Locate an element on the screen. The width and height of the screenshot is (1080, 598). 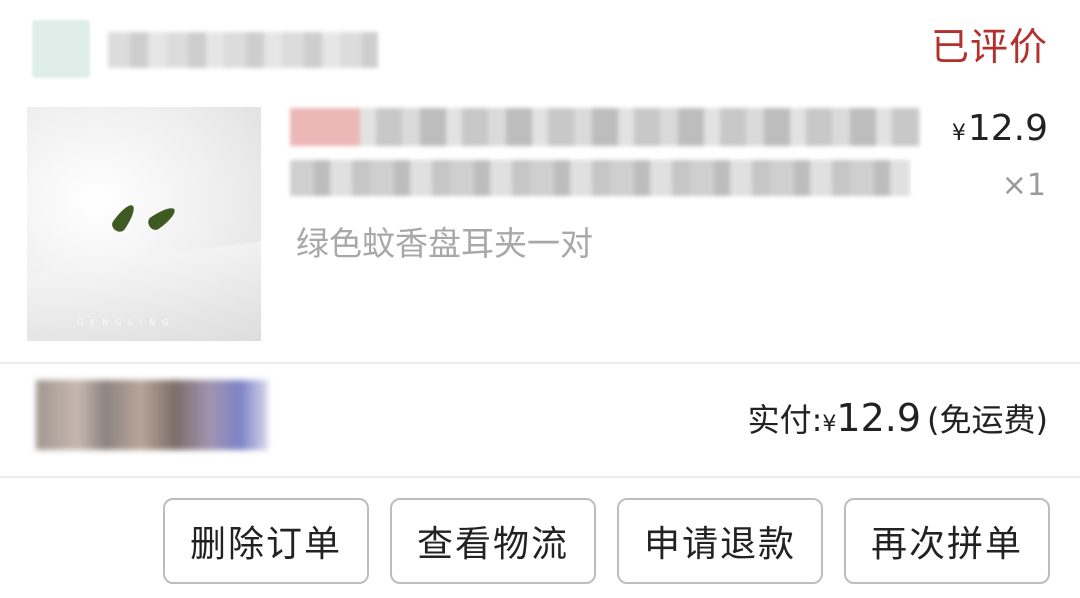
earring-left-shape is located at coordinates (124, 218).